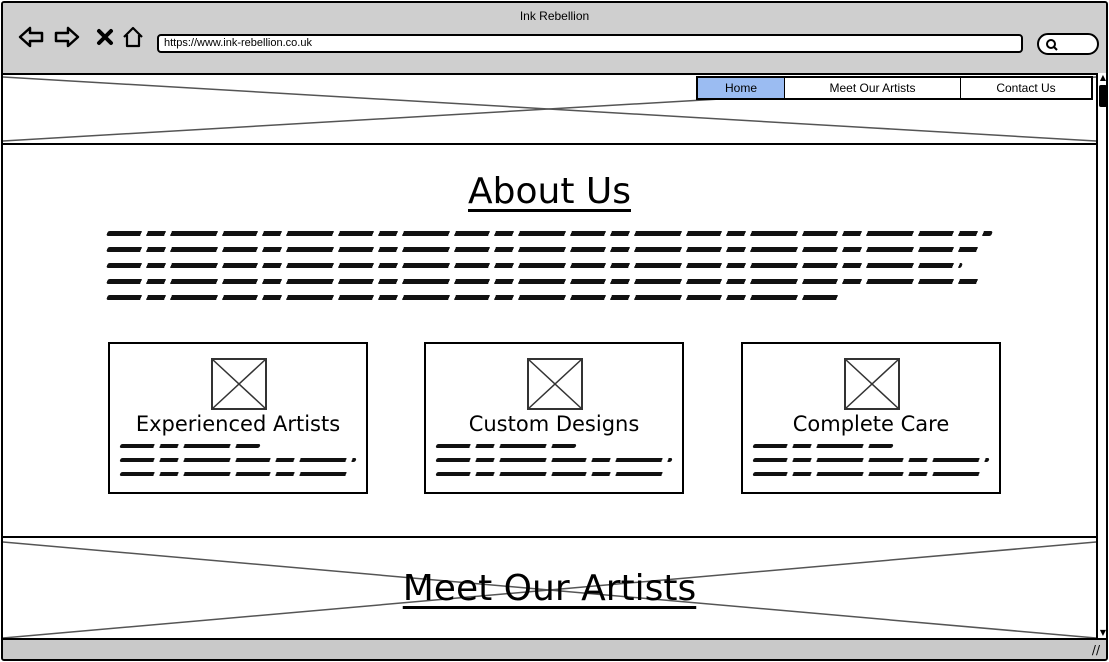 This screenshot has height=662, width=1109. I want to click on about-title: About Us, so click(549, 191).